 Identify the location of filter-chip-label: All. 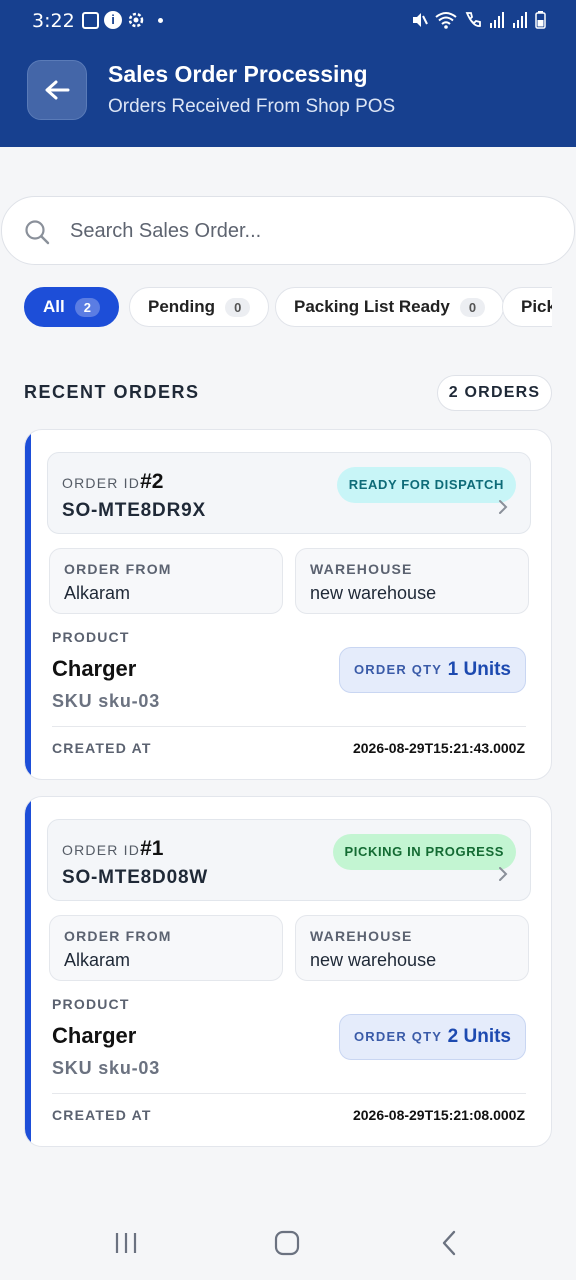
(54, 306).